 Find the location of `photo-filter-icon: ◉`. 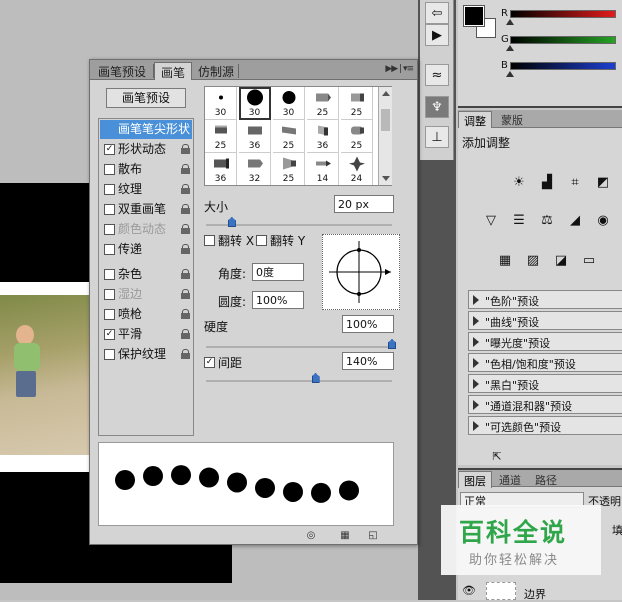

photo-filter-icon: ◉ is located at coordinates (603, 220).